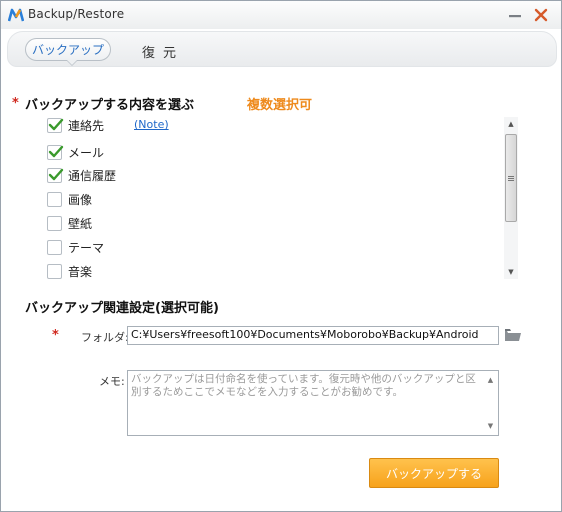  Describe the element at coordinates (86, 247) in the screenshot. I see `list-item-label: テーマ` at that location.